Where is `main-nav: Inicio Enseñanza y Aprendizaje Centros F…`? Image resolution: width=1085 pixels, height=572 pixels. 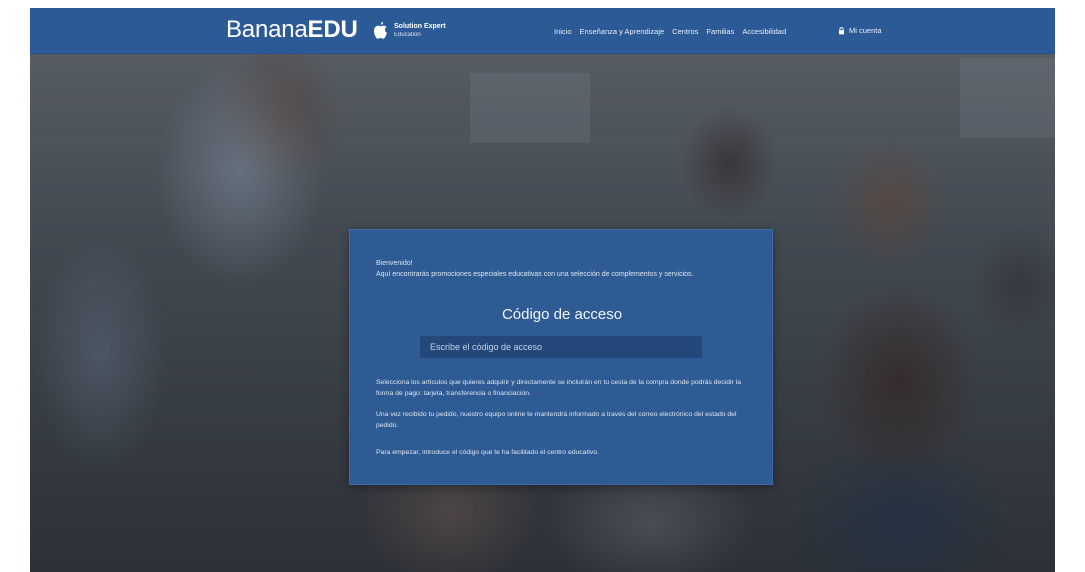
main-nav: Inicio Enseñanza y Aprendizaje Centros F… is located at coordinates (670, 31).